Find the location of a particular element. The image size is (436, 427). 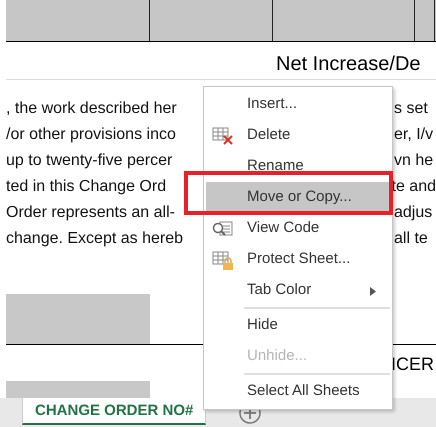

cell-text: ICER is located at coordinates (412, 364).